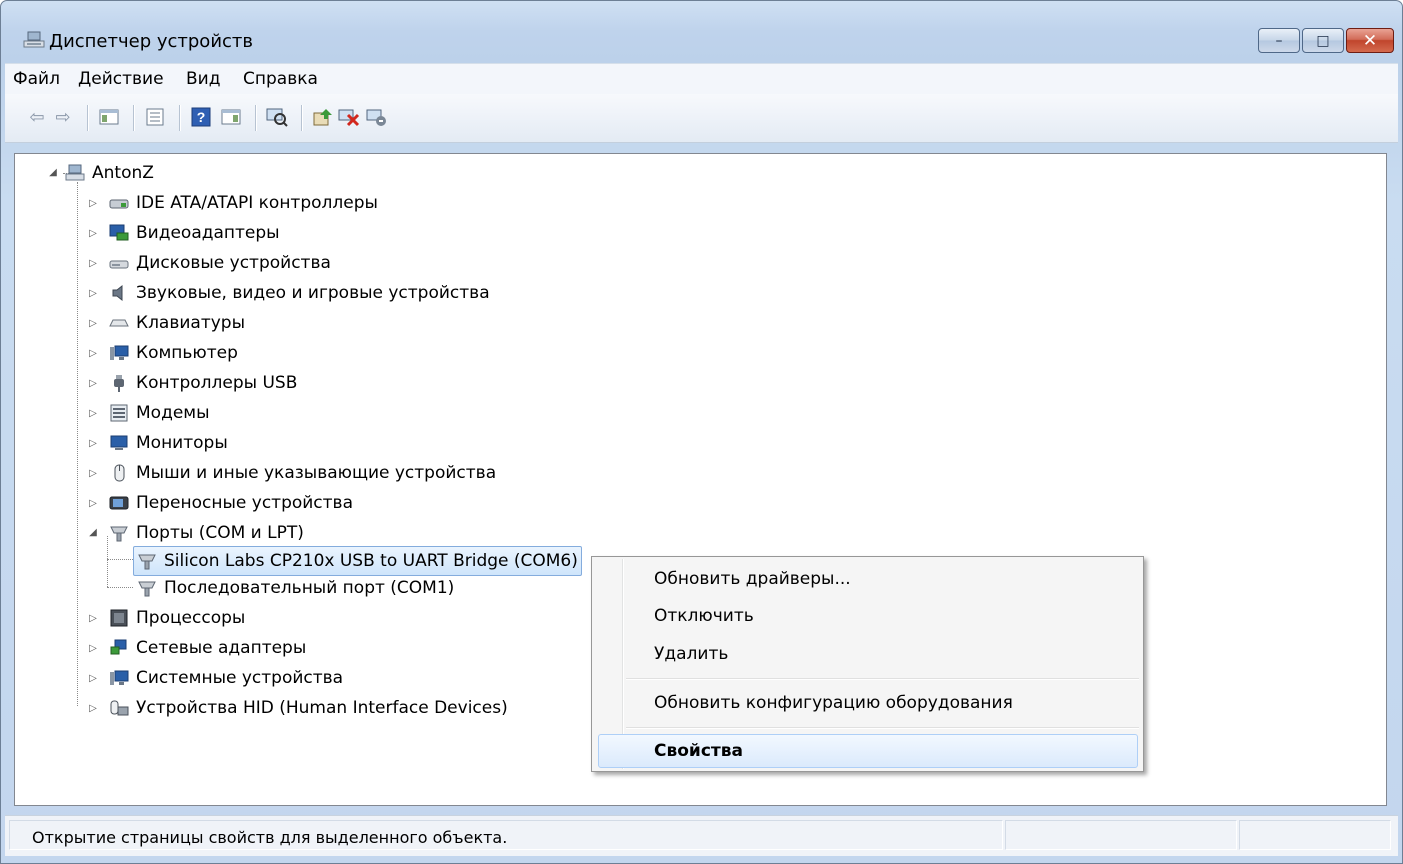  I want to click on category-label: Дисковые устройства, so click(233, 263).